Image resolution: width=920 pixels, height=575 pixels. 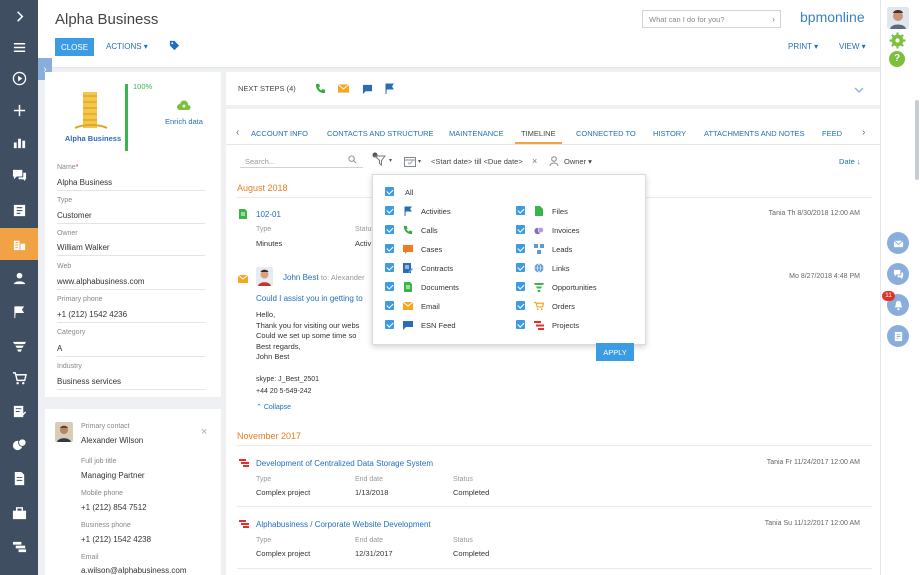 What do you see at coordinates (669, 133) in the screenshot?
I see `tab-history: HISTORY` at bounding box center [669, 133].